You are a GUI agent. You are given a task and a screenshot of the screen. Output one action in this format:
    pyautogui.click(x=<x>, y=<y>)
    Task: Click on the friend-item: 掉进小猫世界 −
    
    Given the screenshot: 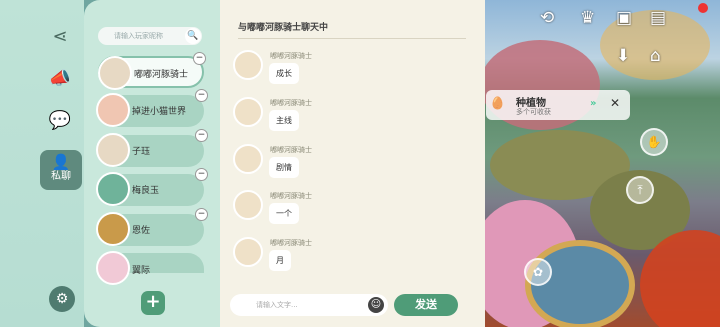 What is the action you would take?
    pyautogui.click(x=152, y=108)
    